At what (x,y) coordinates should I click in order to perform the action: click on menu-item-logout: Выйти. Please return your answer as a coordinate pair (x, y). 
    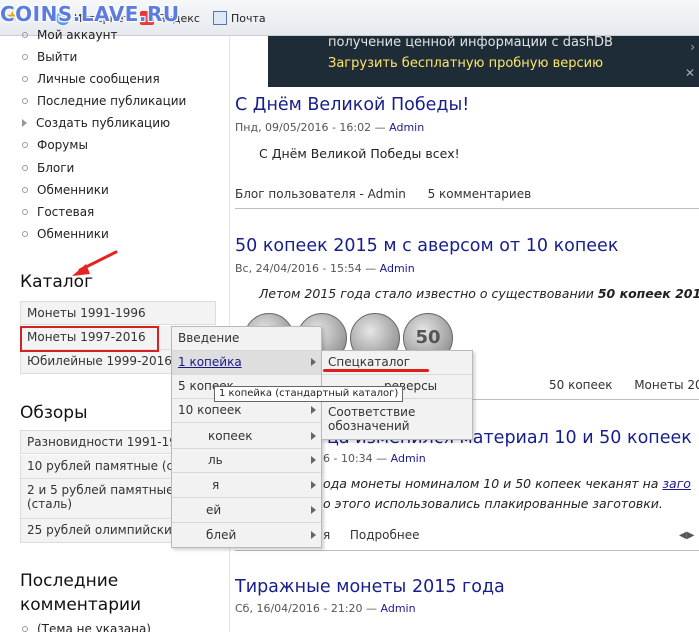
    Looking at the image, I should click on (49, 59).